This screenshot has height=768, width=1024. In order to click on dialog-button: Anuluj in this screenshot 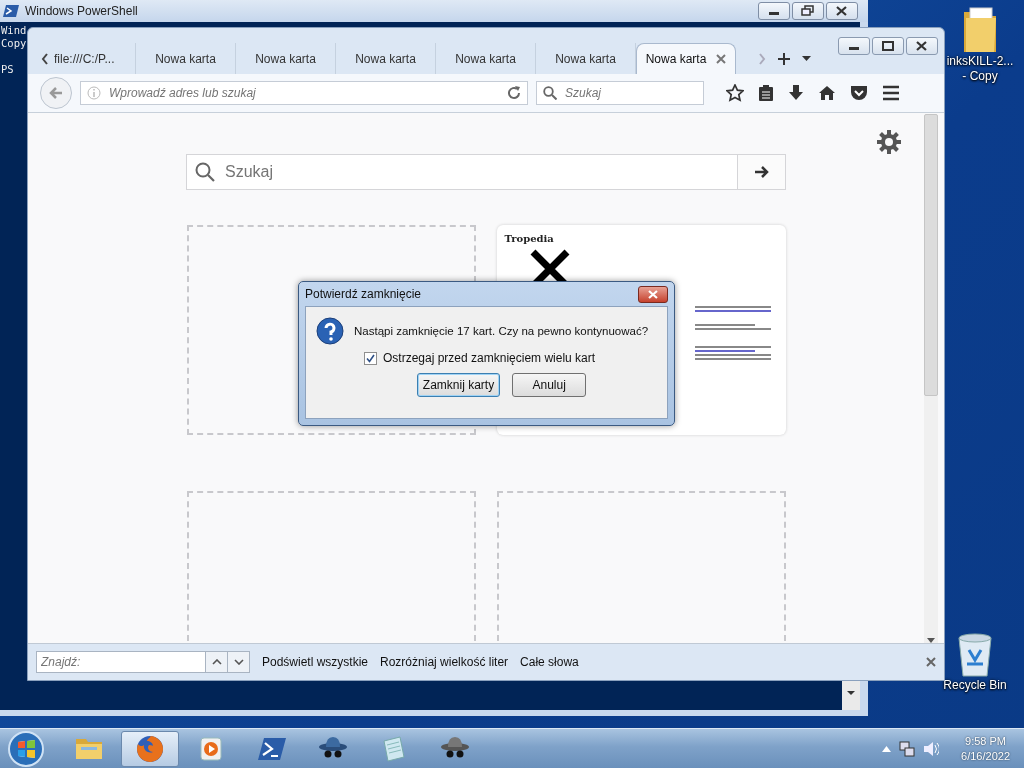, I will do `click(549, 385)`.